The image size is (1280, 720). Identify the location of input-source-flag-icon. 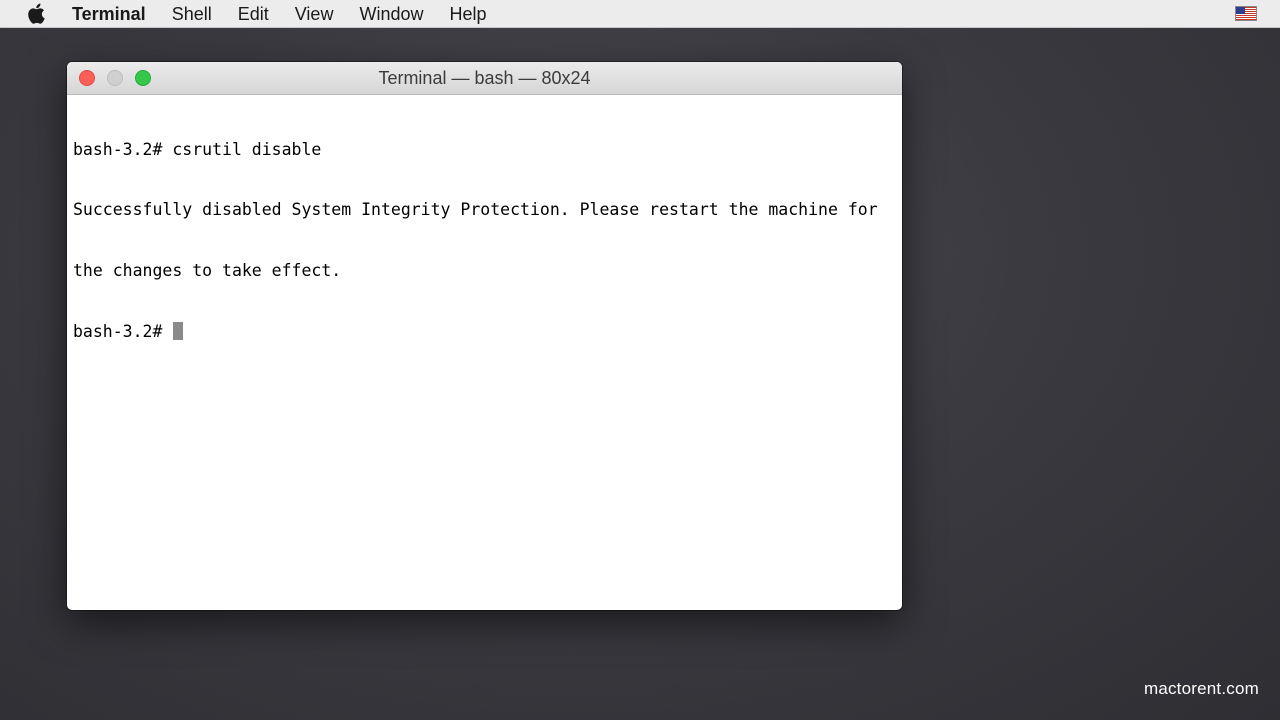
(1246, 13).